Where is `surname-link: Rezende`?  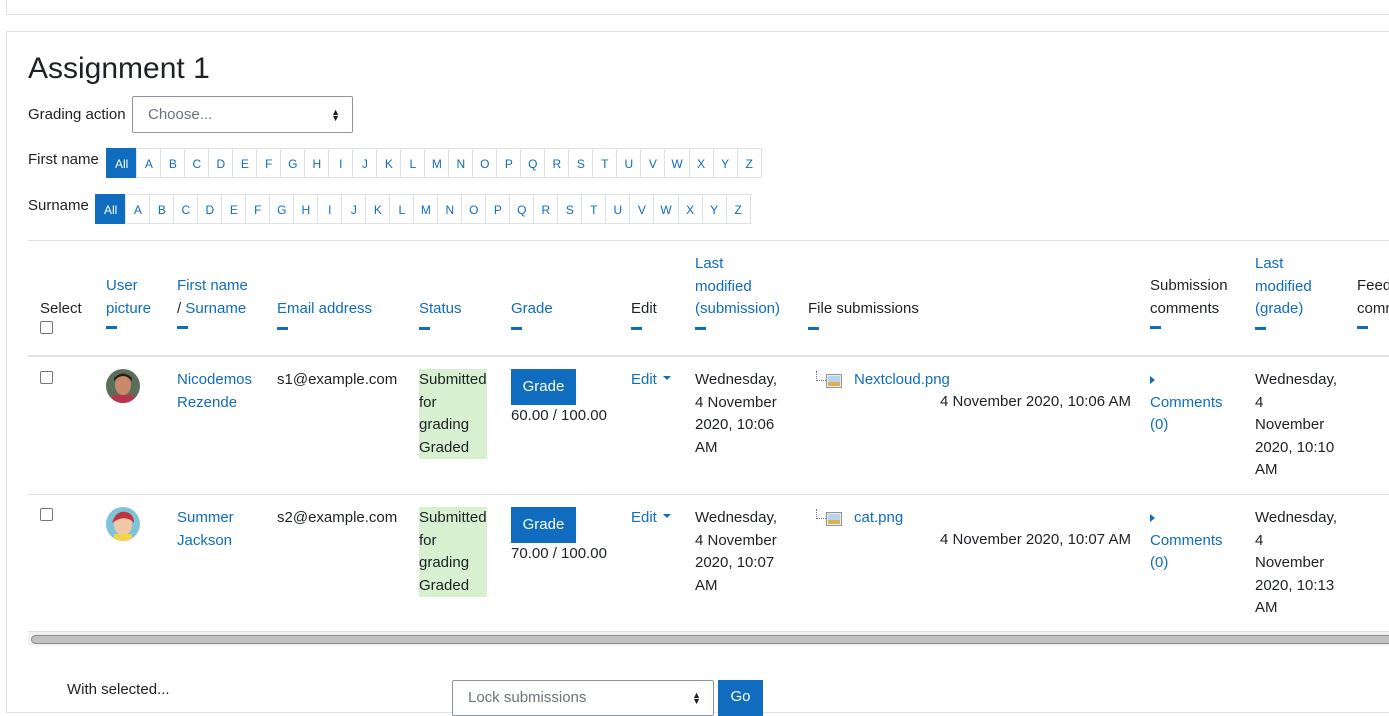
surname-link: Rezende is located at coordinates (207, 402).